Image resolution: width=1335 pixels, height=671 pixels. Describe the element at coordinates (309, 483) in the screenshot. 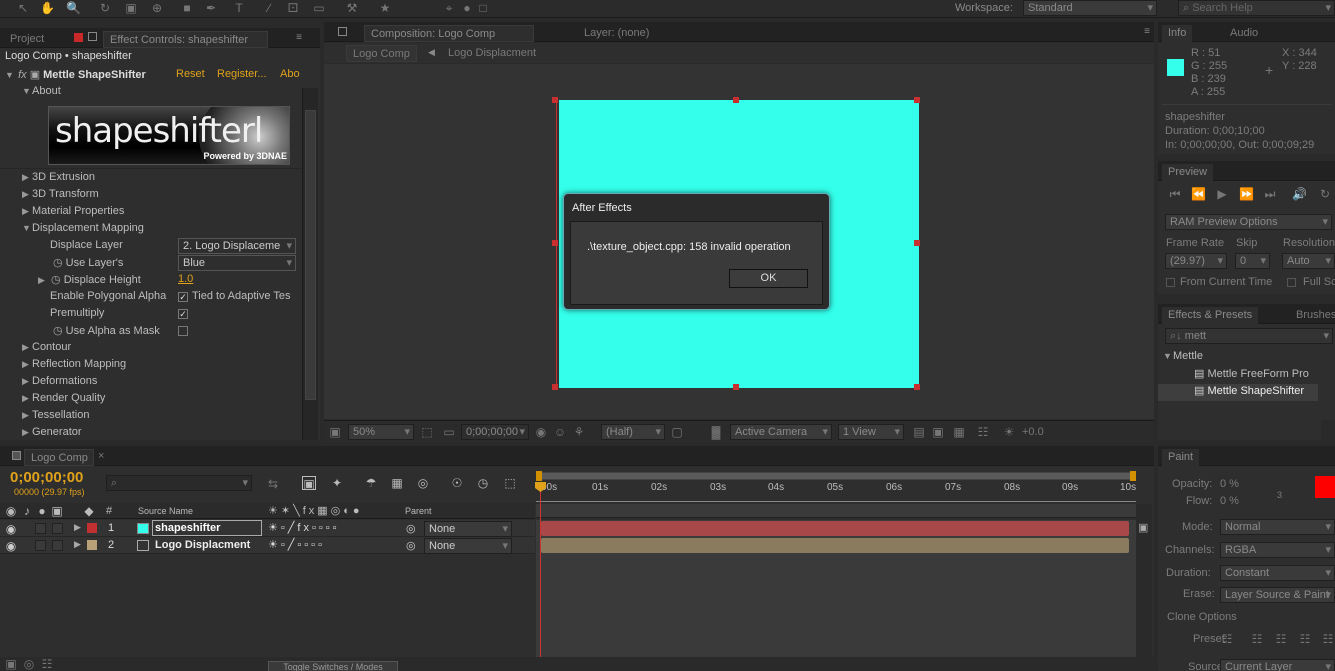

I see `live-update-icon: ▣` at that location.